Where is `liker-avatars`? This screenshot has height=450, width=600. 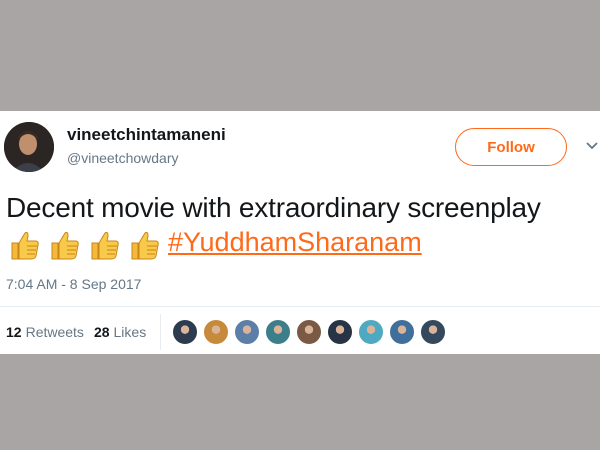 liker-avatars is located at coordinates (311, 332).